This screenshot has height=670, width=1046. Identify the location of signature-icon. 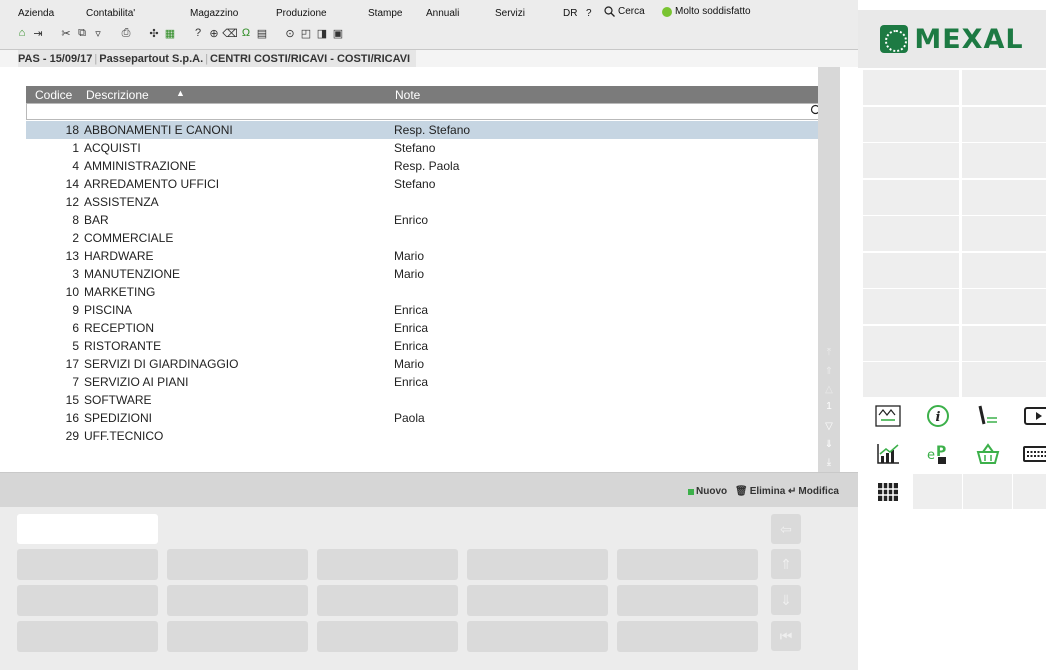
(987, 415).